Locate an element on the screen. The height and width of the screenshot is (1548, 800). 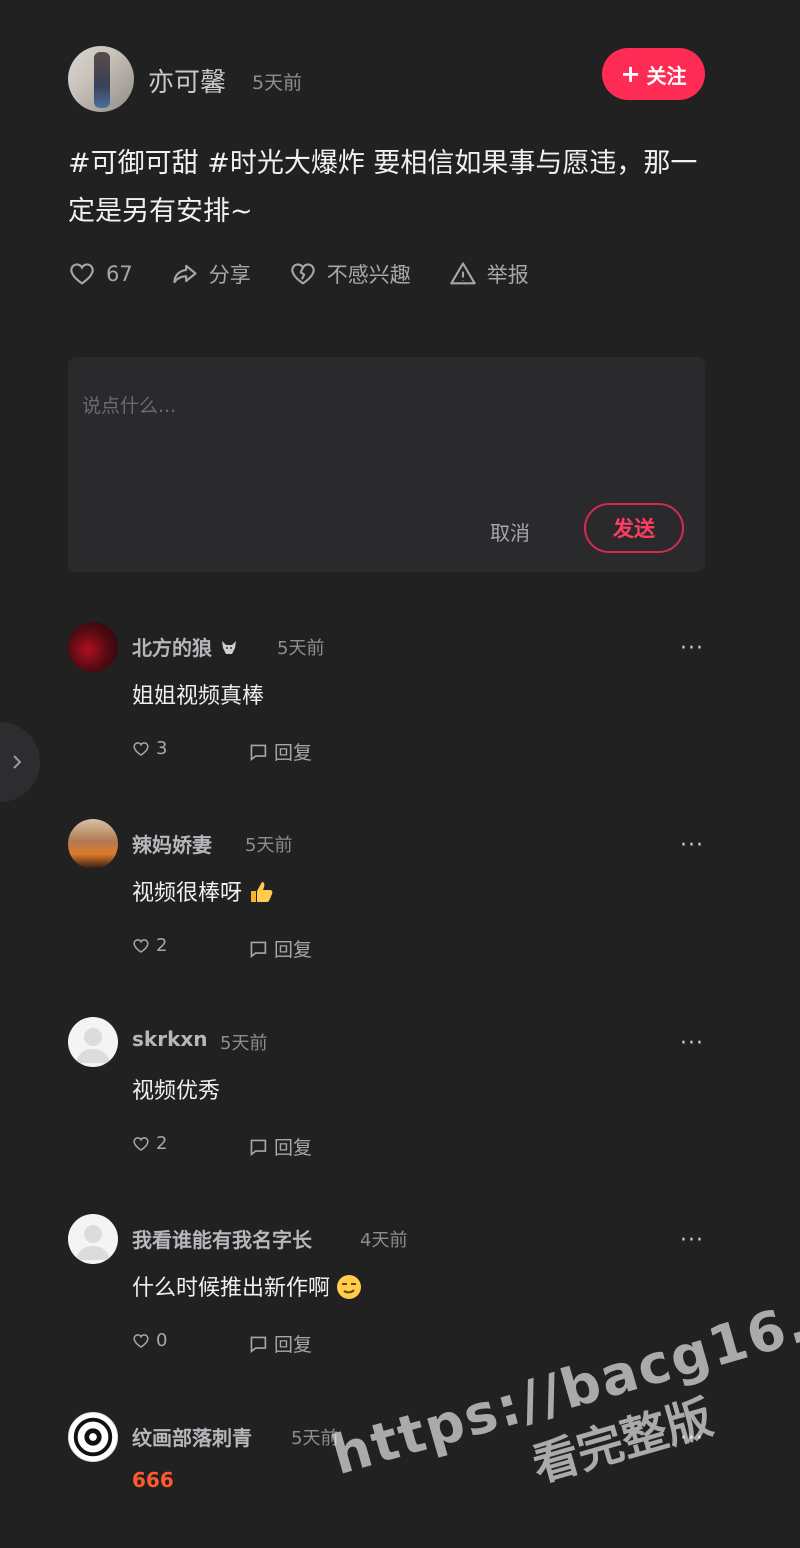
expand-panel-button is located at coordinates (20, 762).